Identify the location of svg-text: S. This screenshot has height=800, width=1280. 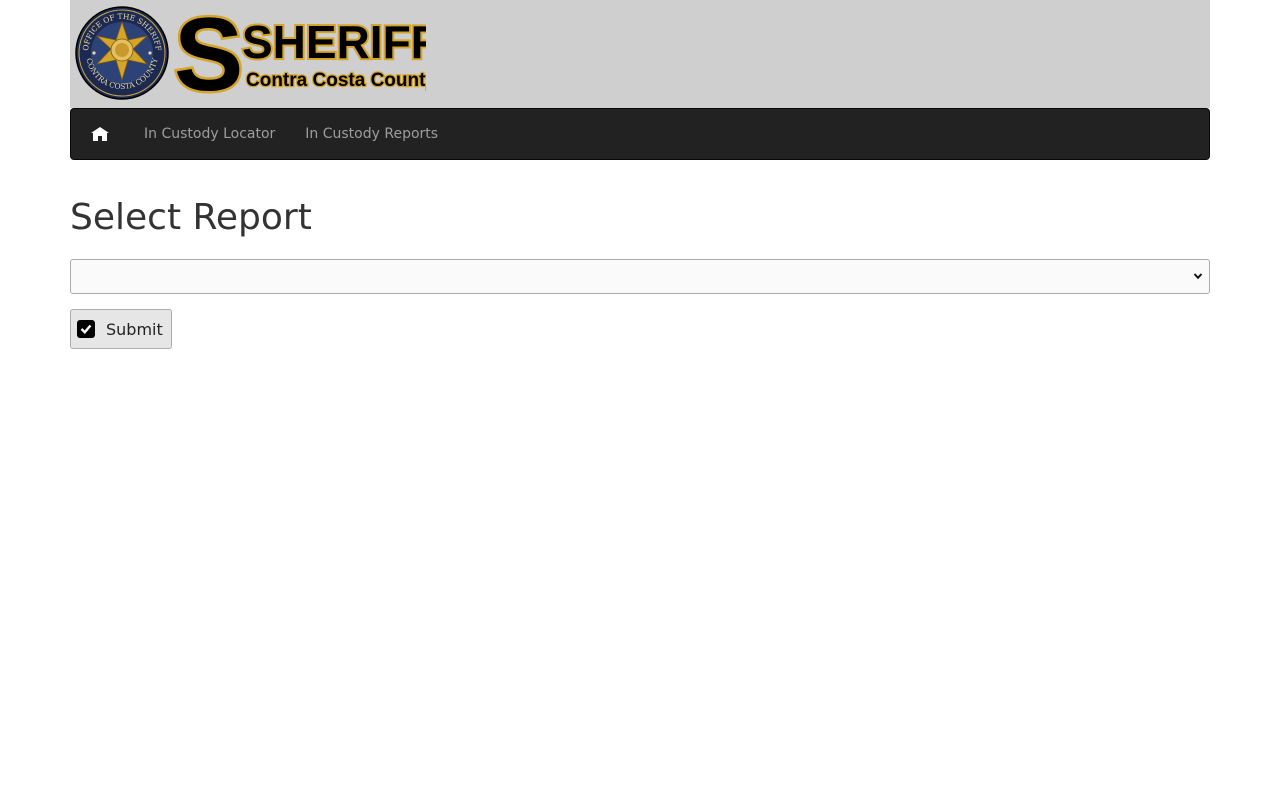
(208, 53).